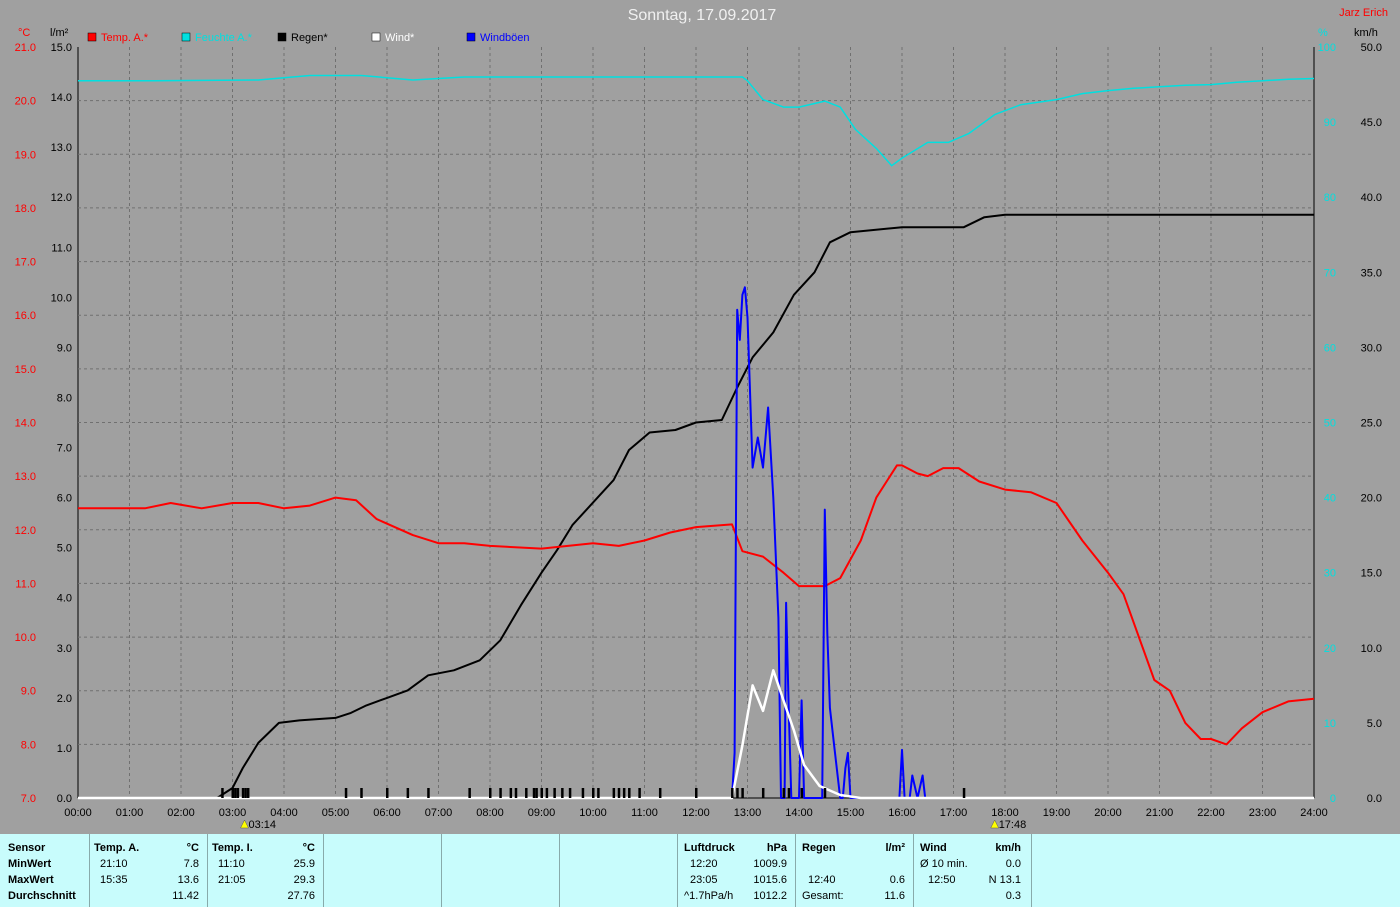  I want to click on temp-tick-label: 8.0, so click(28, 745).